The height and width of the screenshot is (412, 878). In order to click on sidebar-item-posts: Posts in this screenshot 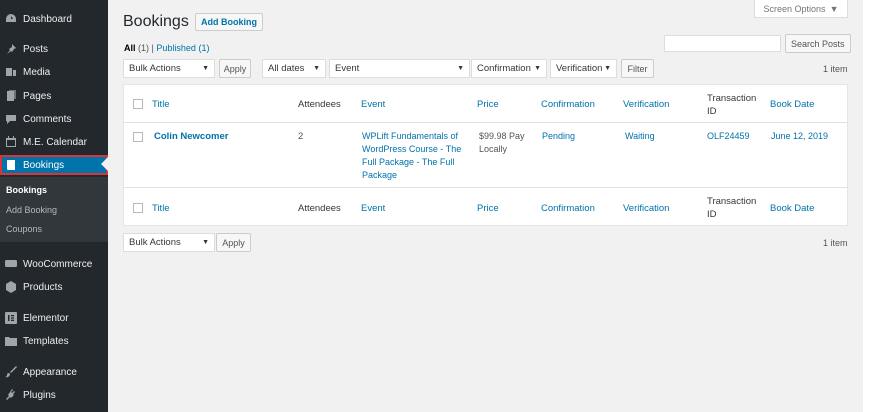, I will do `click(54, 49)`.